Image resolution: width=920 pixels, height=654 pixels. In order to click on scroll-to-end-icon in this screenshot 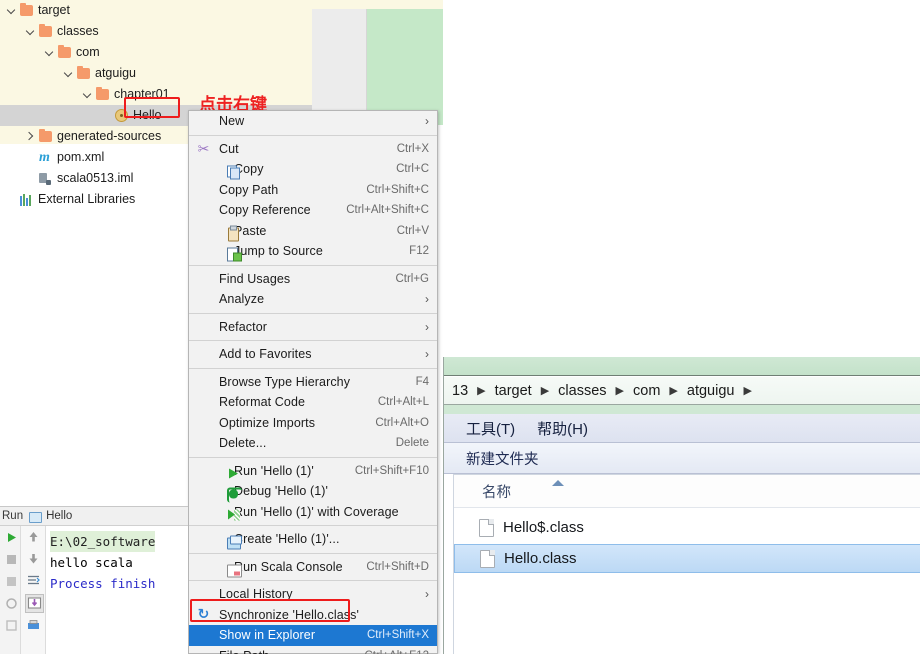, I will do `click(34, 603)`.